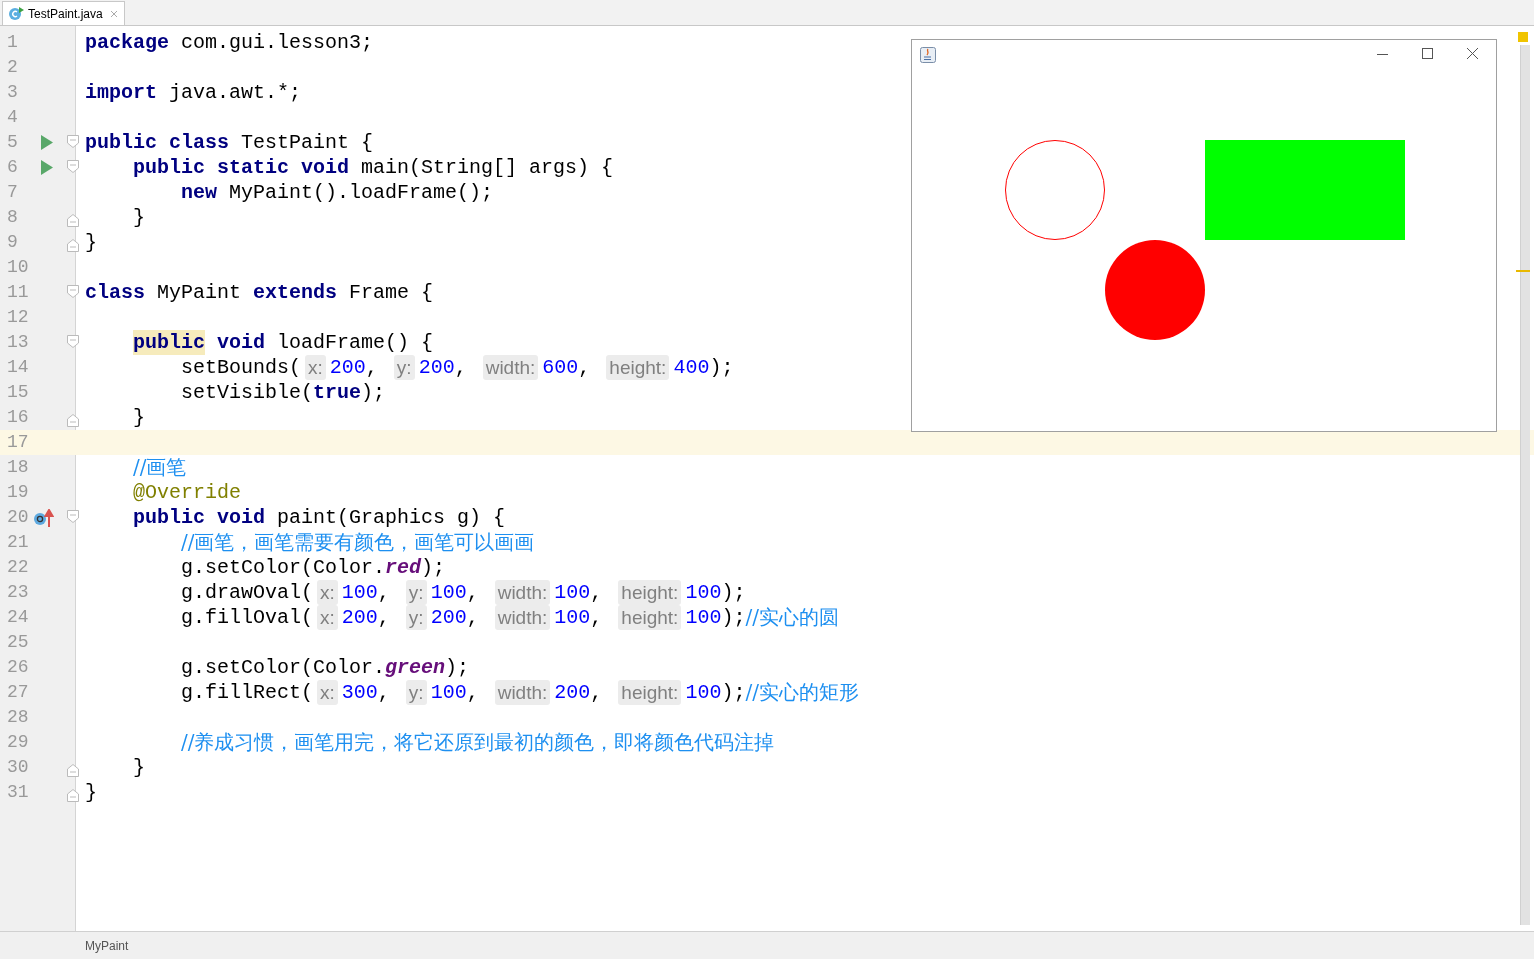  Describe the element at coordinates (416, 592) in the screenshot. I see `parameter-hint: y:` at that location.